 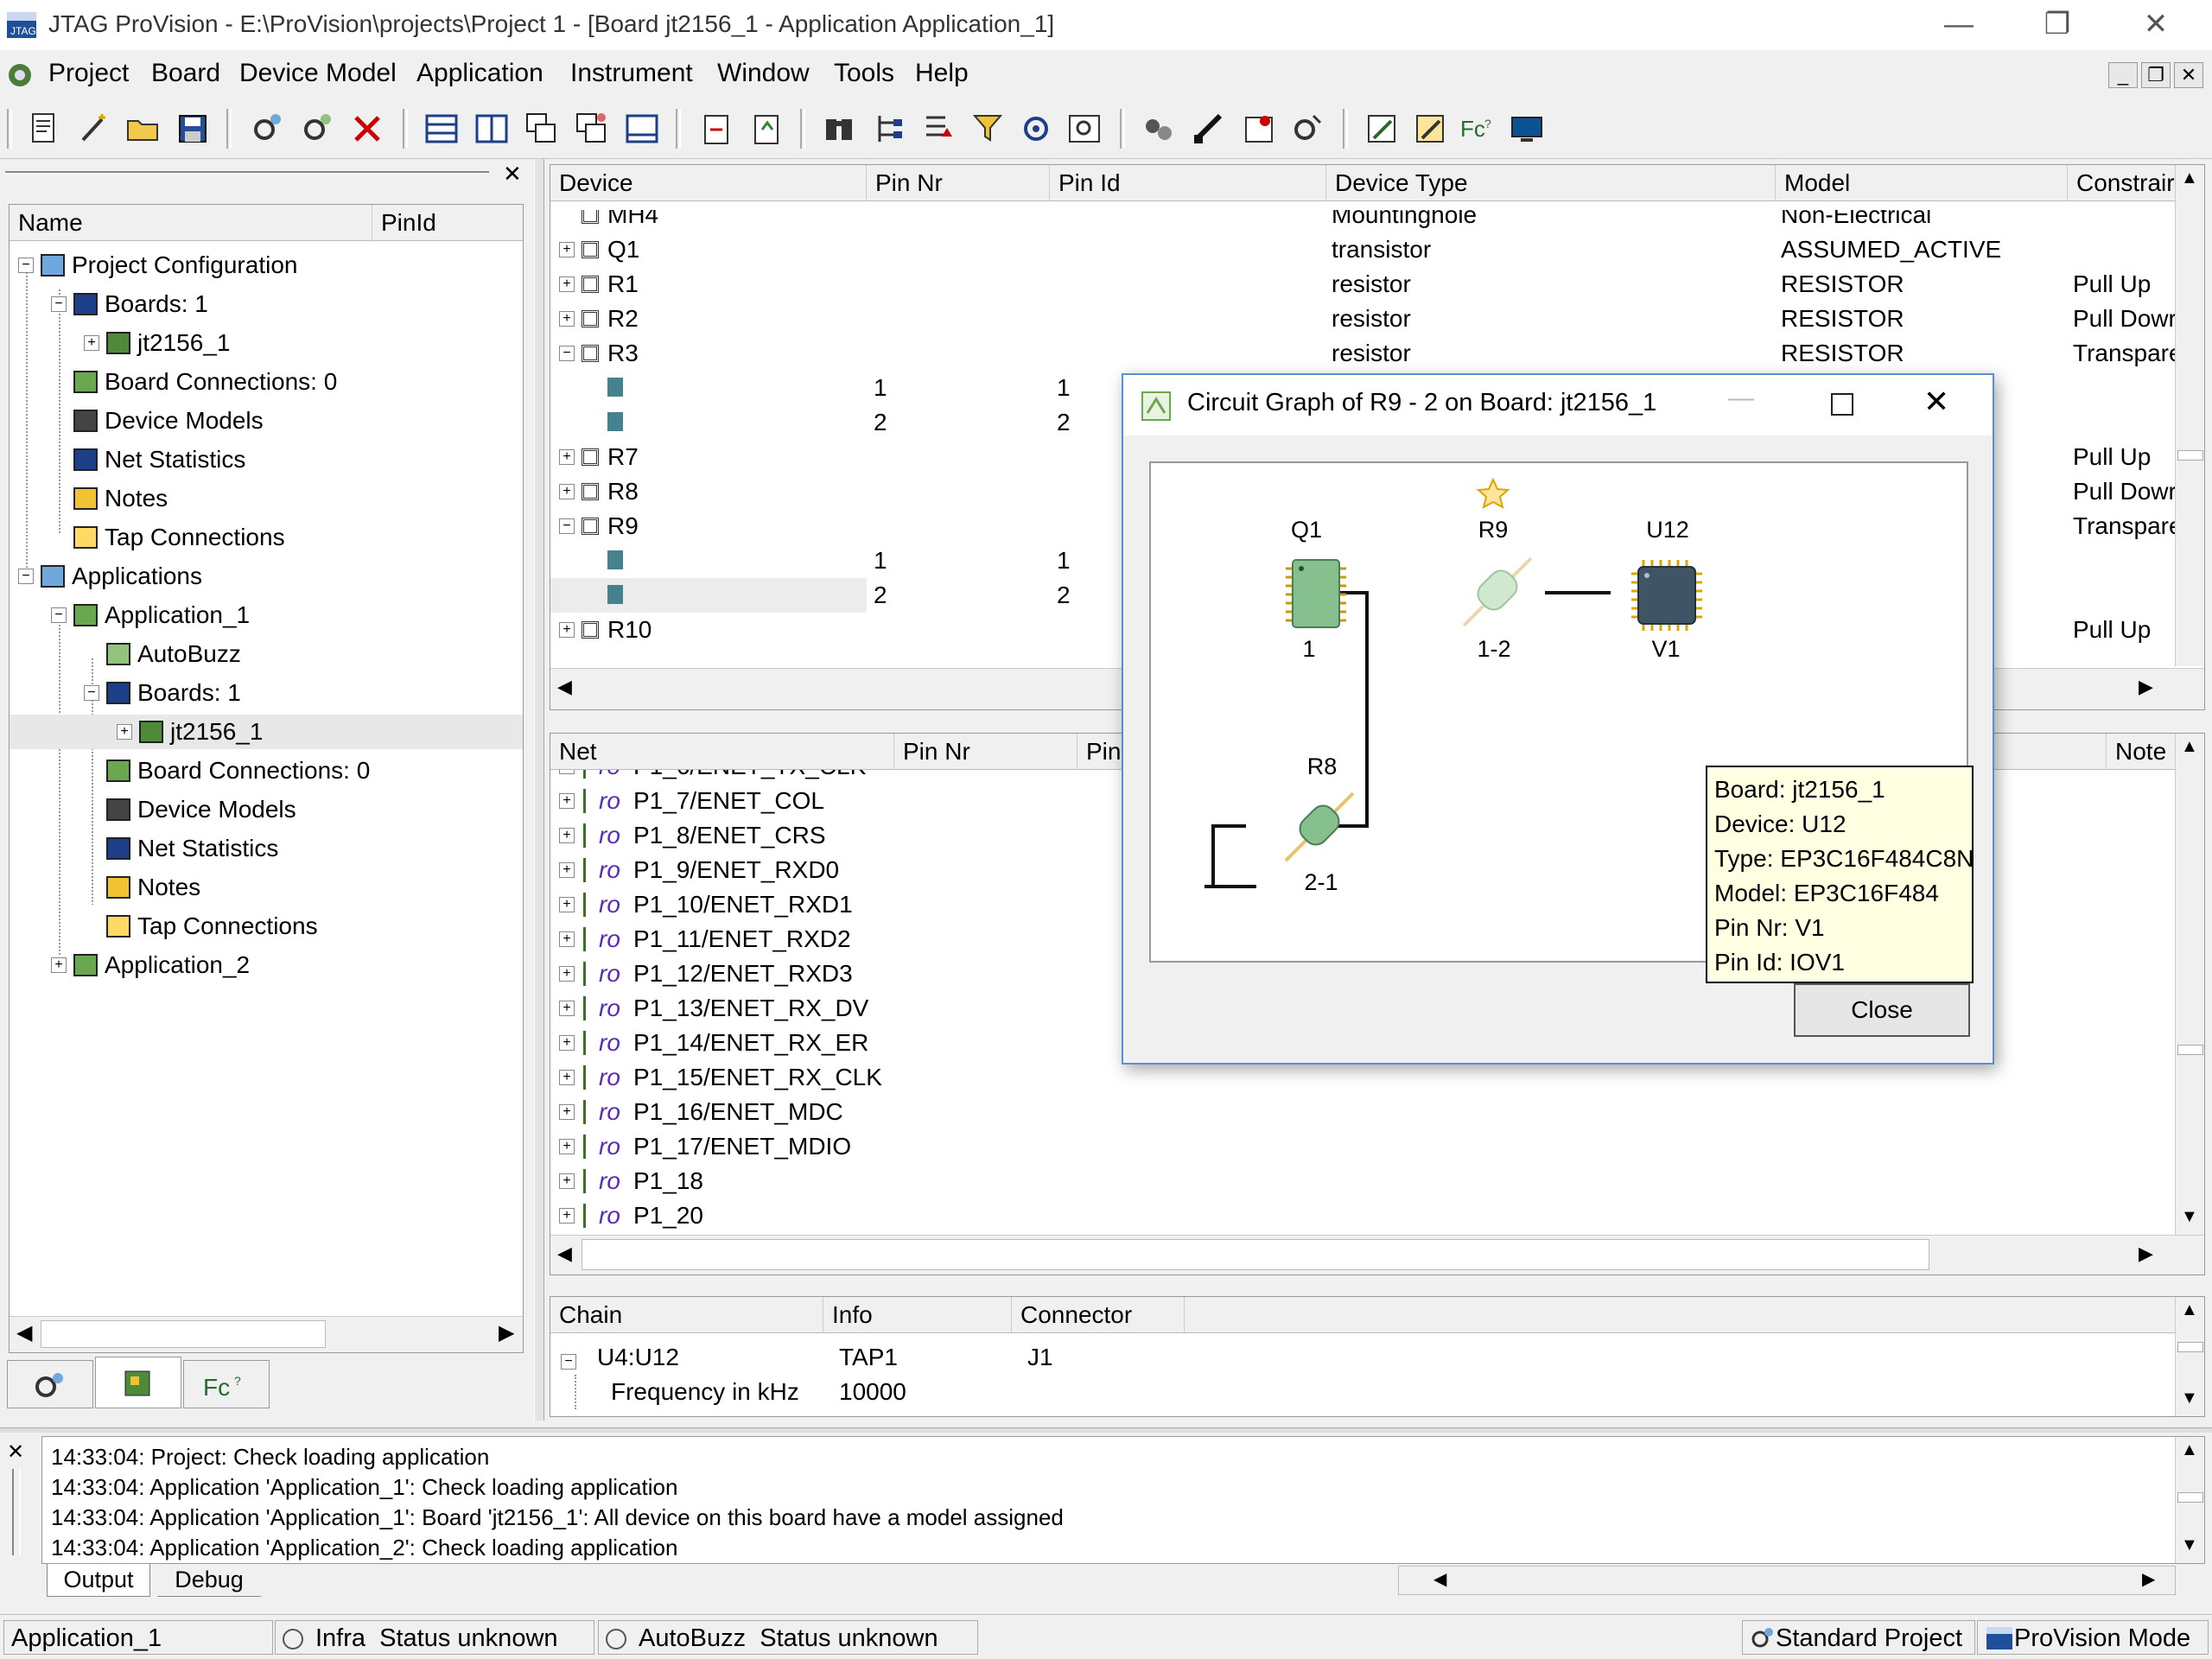 What do you see at coordinates (864, 73) in the screenshot?
I see `menu-tools: Tools` at bounding box center [864, 73].